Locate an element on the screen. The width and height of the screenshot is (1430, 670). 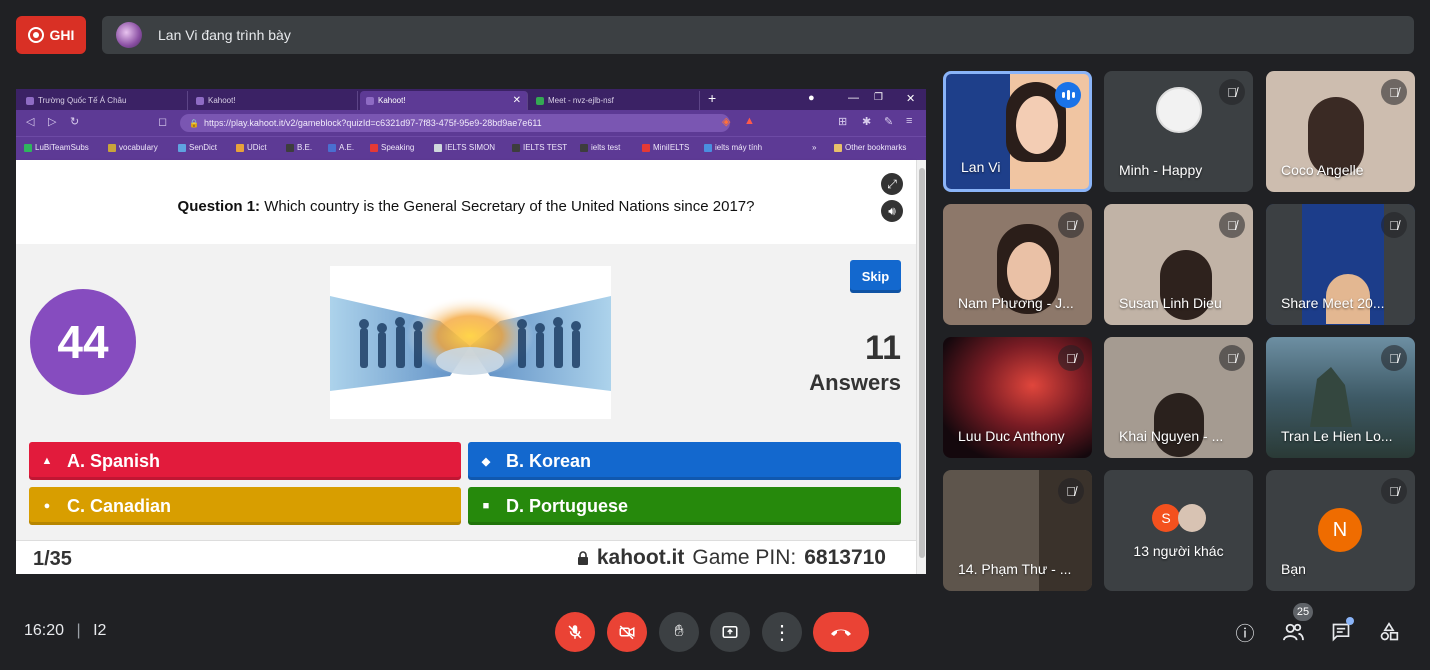
participant-name: Luu Duc Anthony is located at coordinates (1011, 436).